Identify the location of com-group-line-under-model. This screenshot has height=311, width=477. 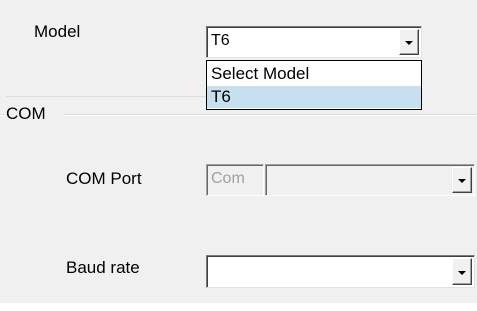
(106, 96).